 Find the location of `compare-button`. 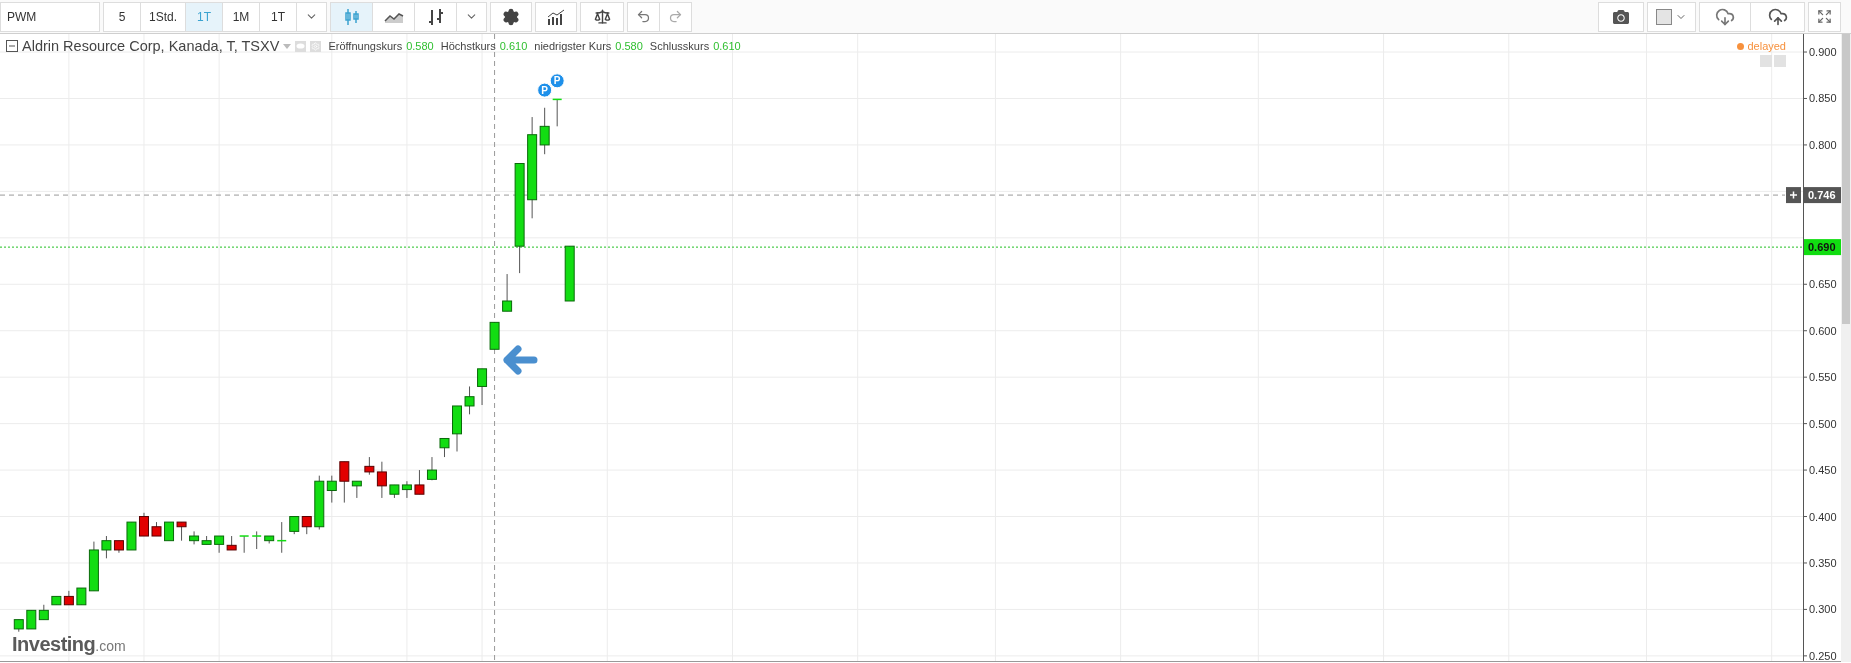

compare-button is located at coordinates (602, 16).